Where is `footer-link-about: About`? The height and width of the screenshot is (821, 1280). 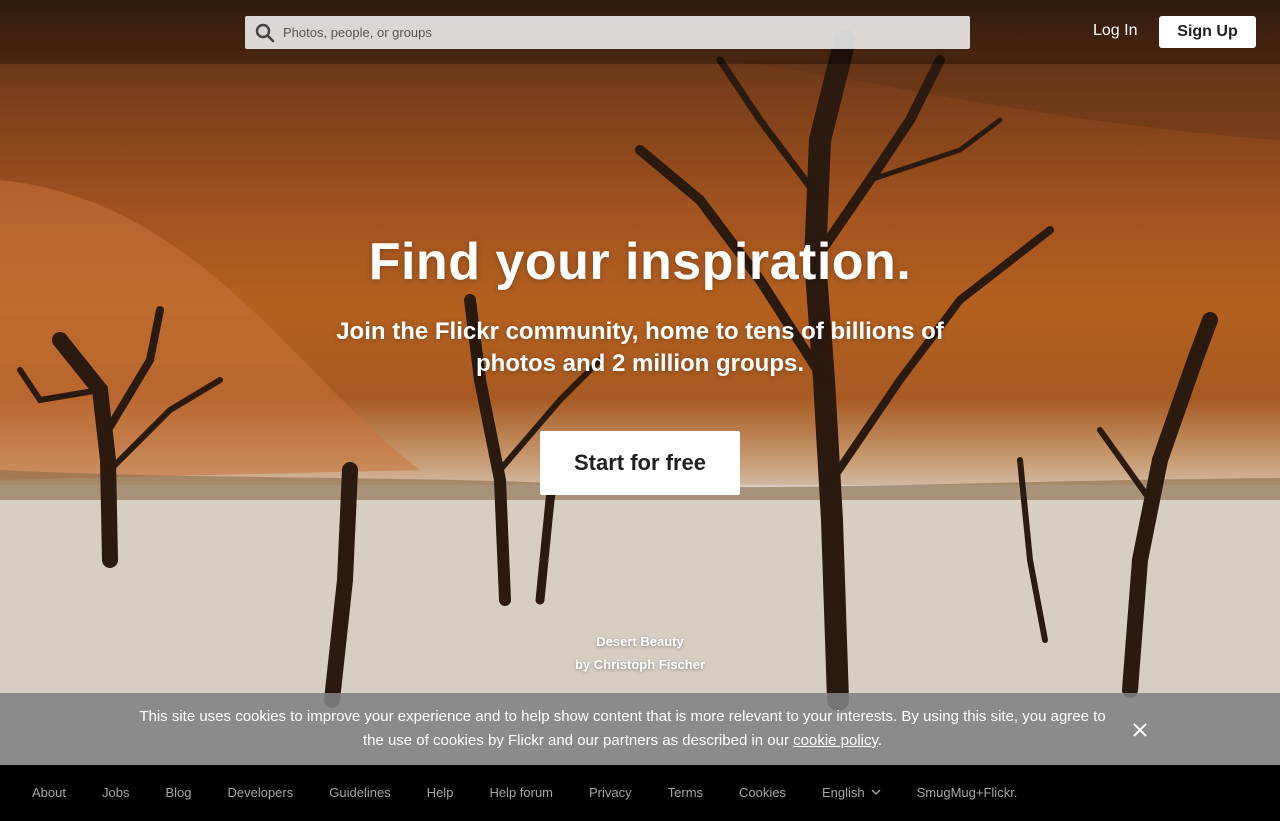
footer-link-about: About is located at coordinates (49, 792).